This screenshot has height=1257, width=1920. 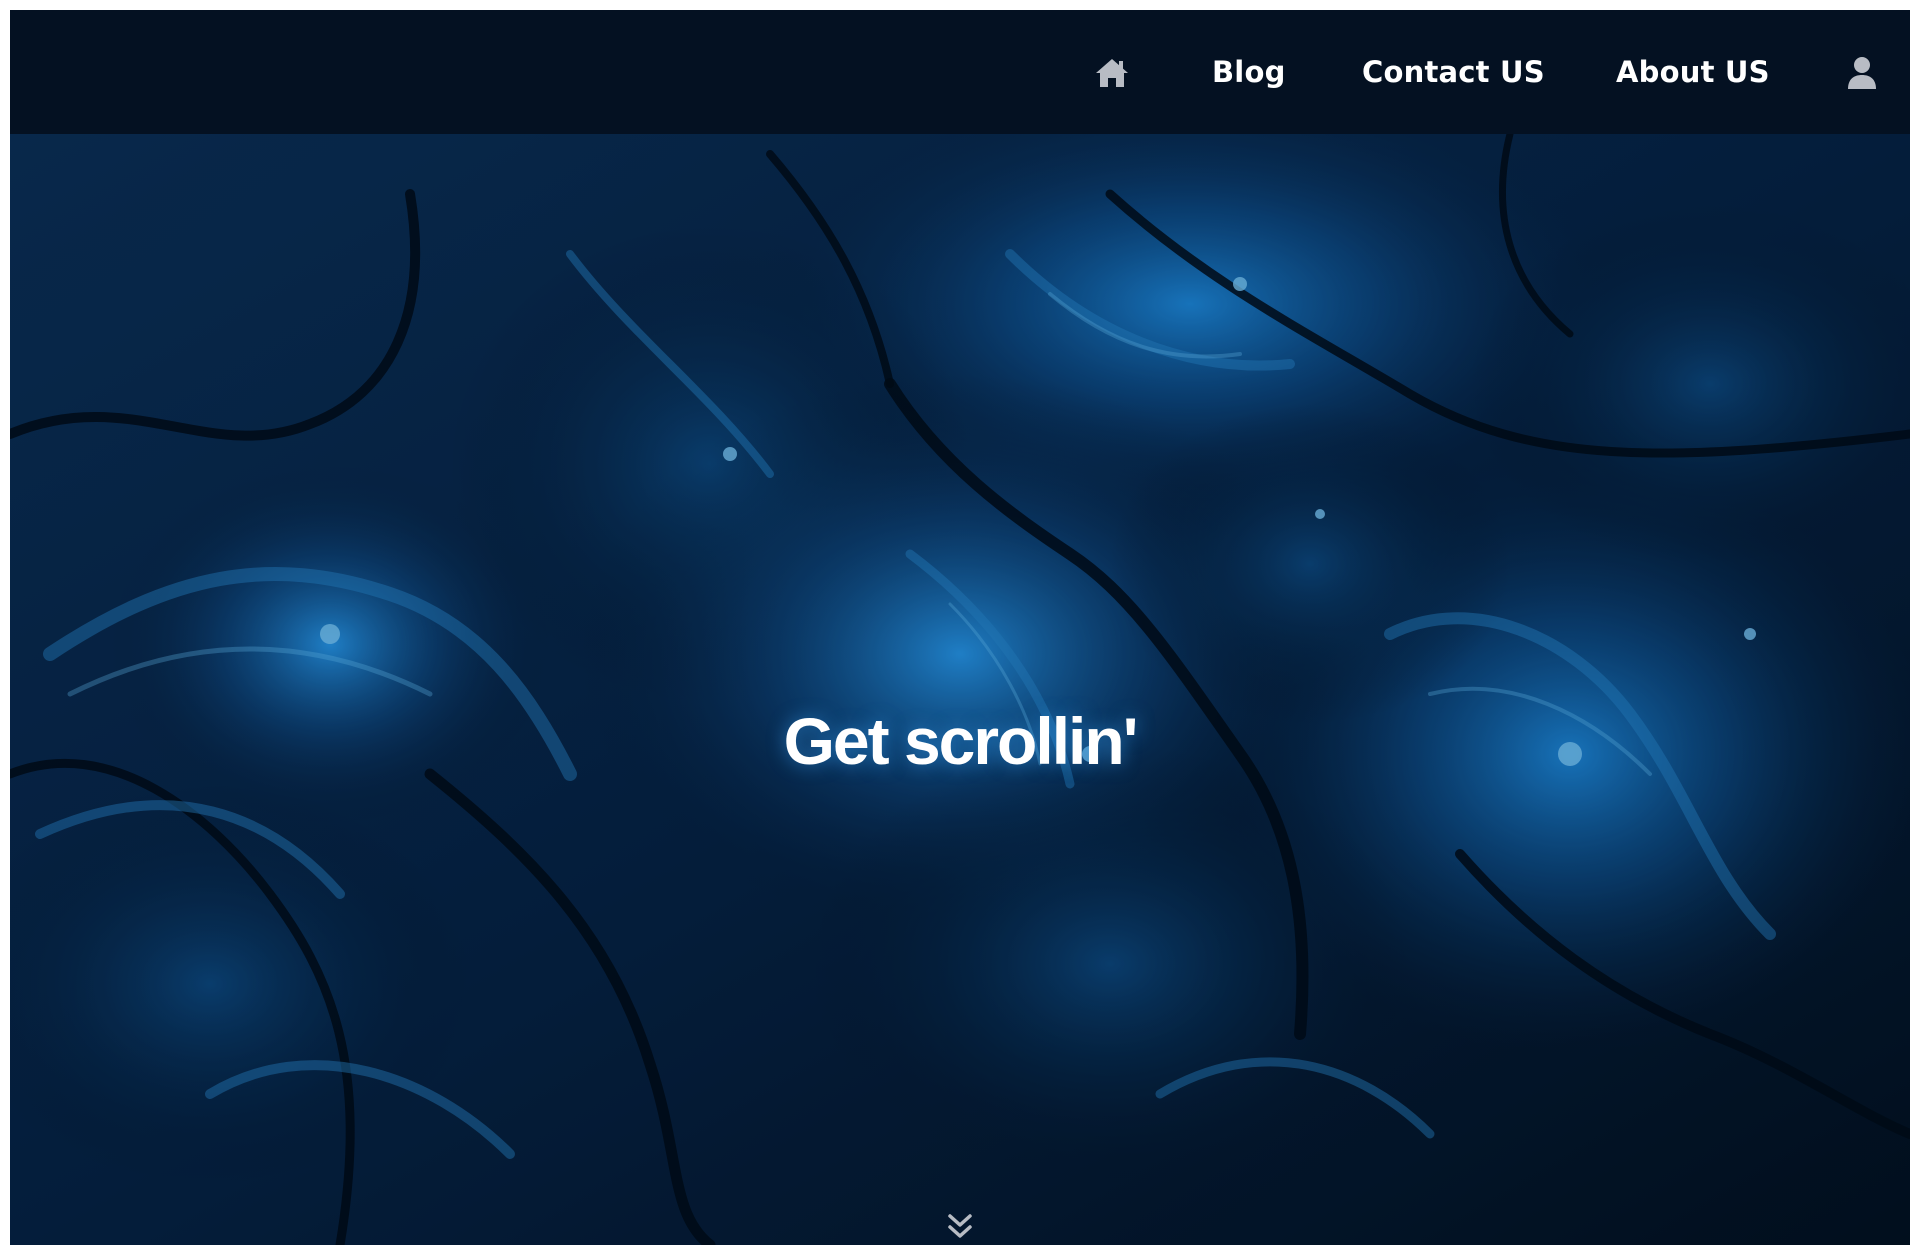 What do you see at coordinates (960, 72) in the screenshot?
I see `top-navbar: Blog Contact US About US` at bounding box center [960, 72].